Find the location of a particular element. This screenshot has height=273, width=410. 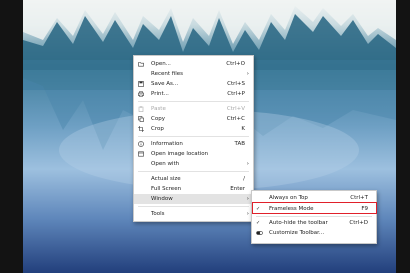

menu-item-save-as: Save As... Ctrl+S is located at coordinates (193, 84).